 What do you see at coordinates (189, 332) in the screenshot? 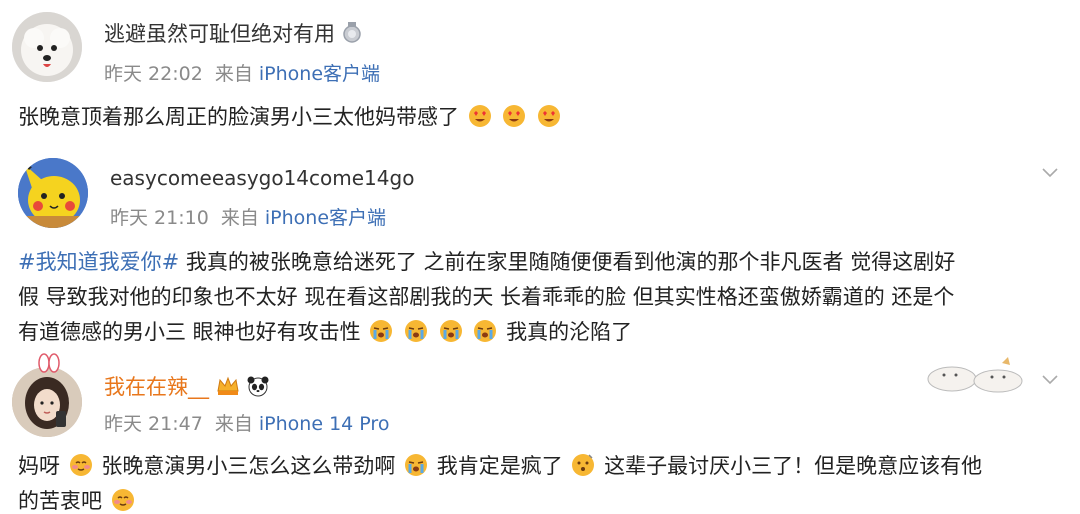
I see `comment-line-text: 有道德感的男小三 眼神也好有攻击性` at bounding box center [189, 332].